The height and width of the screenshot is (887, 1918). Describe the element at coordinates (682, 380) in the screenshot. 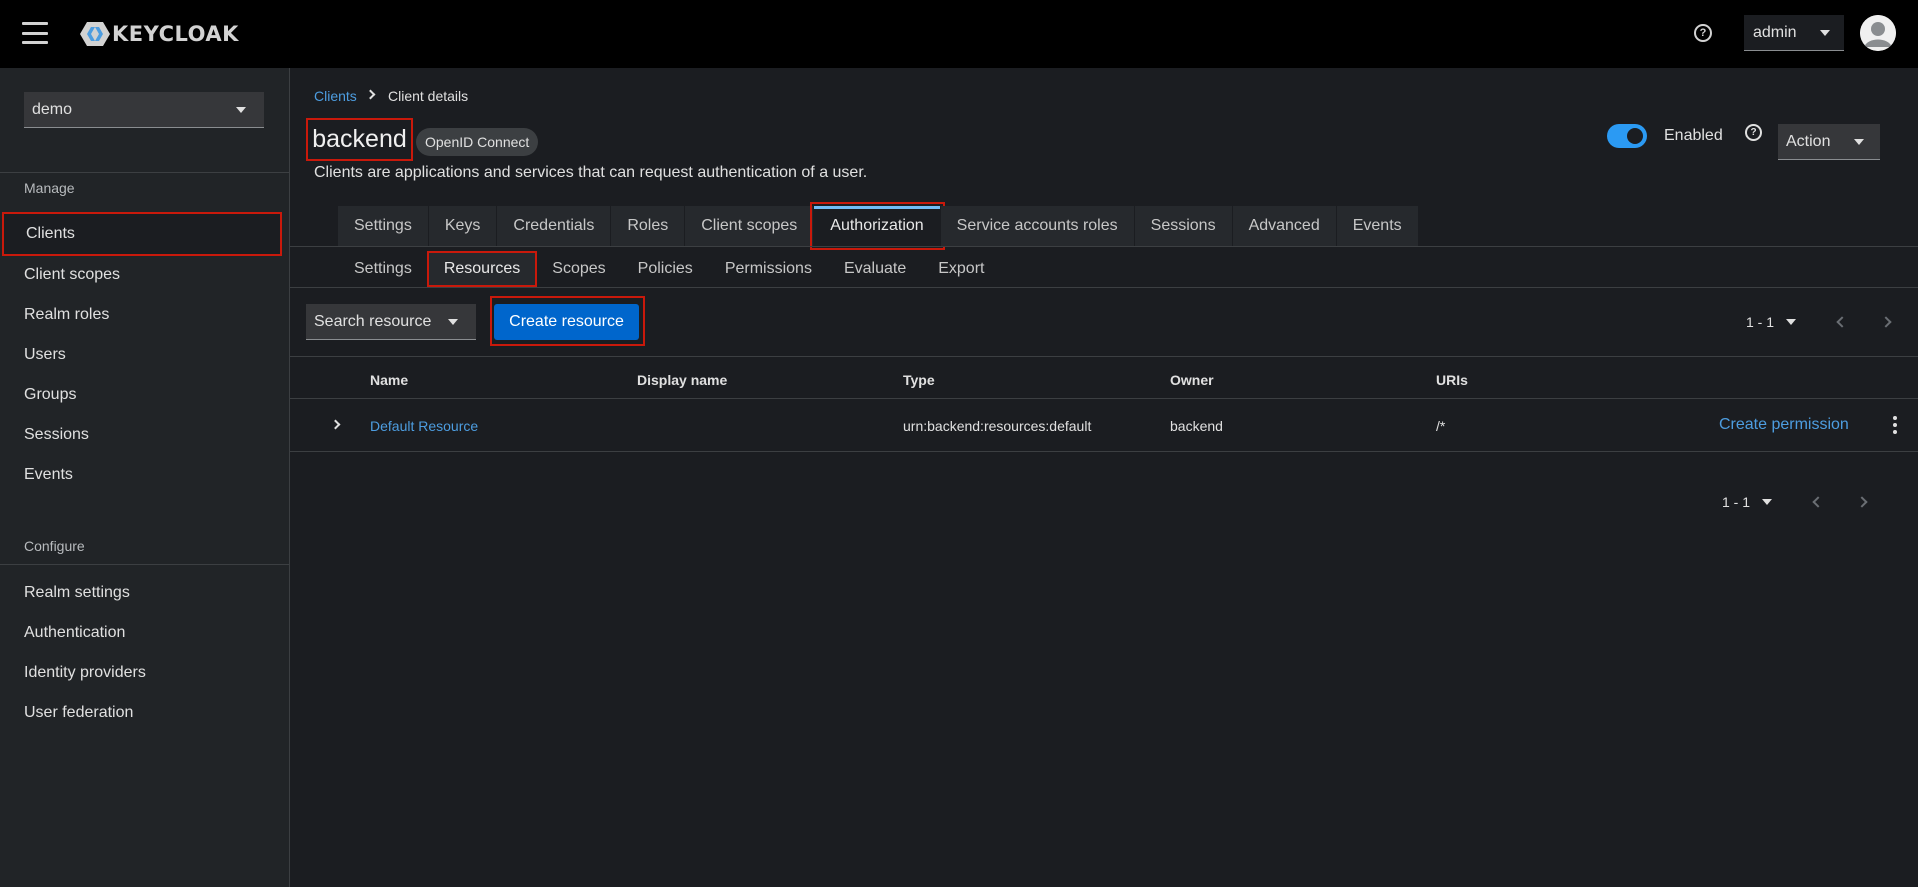

I see `column-header-display-name: Display name` at that location.